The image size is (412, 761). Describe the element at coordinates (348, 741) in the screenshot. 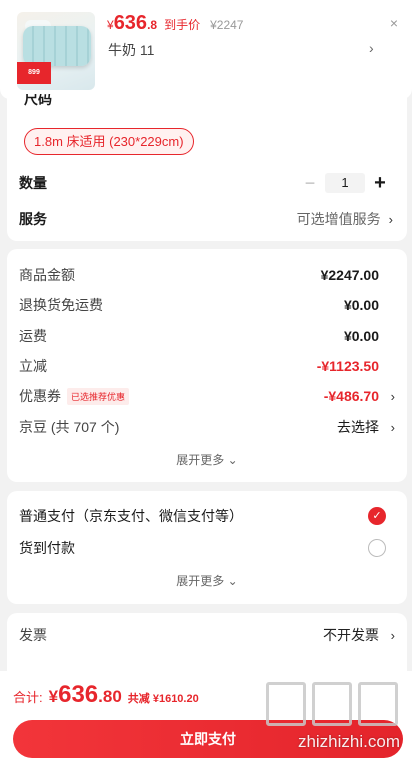

I see `watermark-url: zhizhizhi.com` at that location.